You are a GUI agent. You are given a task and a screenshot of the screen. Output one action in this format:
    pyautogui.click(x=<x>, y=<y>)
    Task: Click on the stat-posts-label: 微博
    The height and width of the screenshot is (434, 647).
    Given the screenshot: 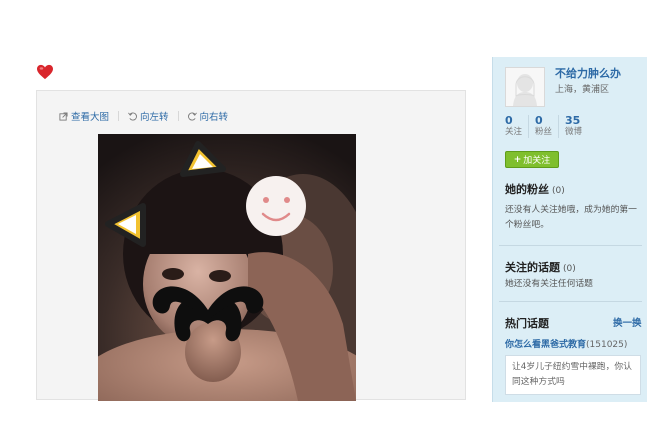 What is the action you would take?
    pyautogui.click(x=574, y=132)
    